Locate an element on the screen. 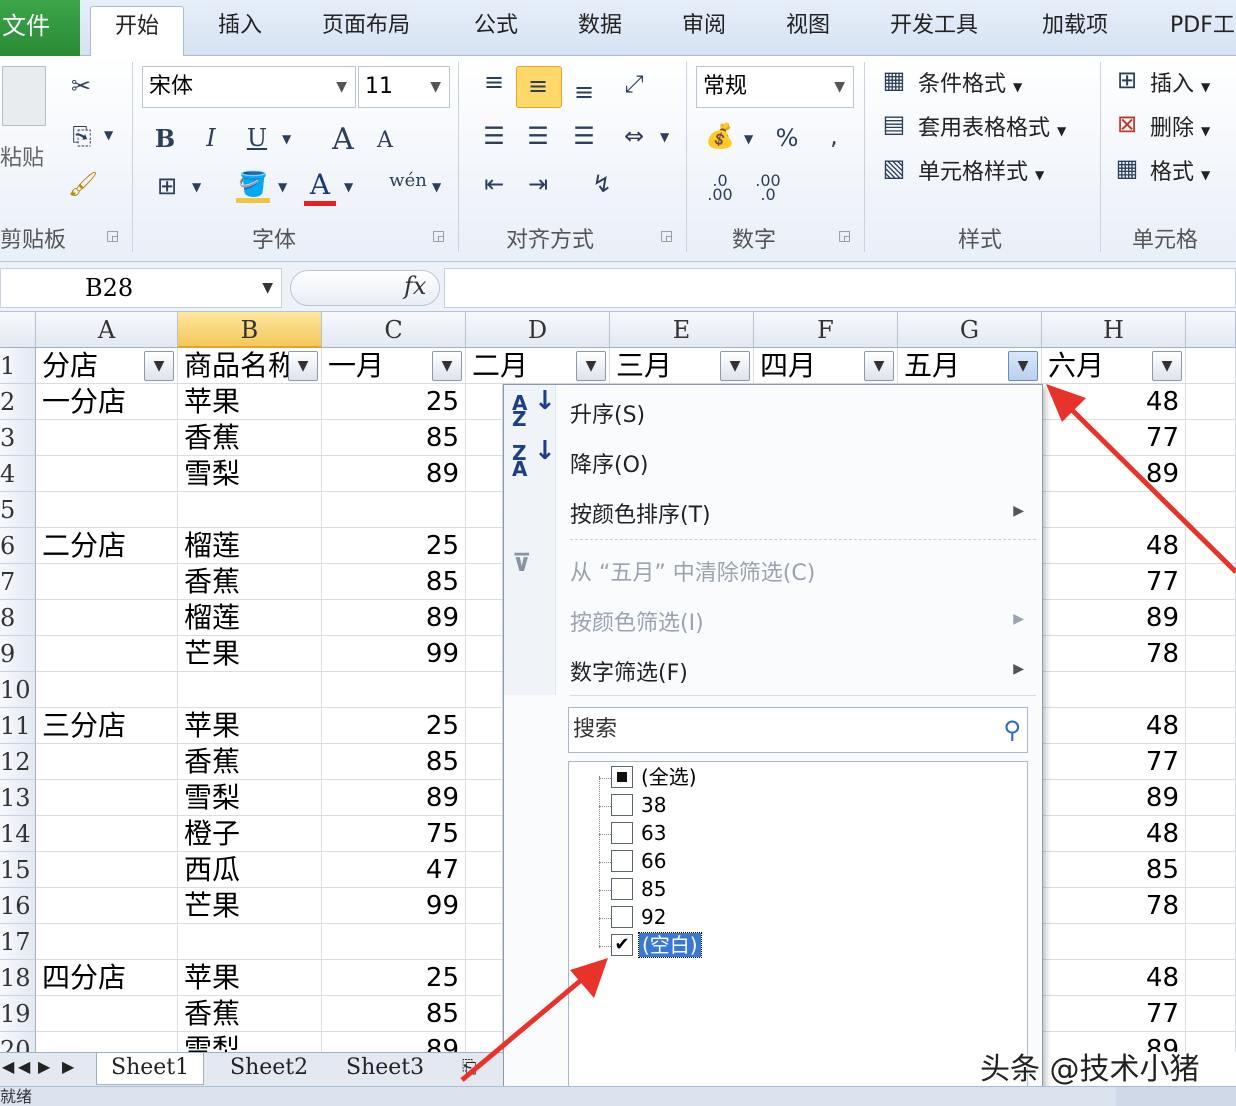 The width and height of the screenshot is (1236, 1106). cell-product: 芒果 is located at coordinates (250, 906).